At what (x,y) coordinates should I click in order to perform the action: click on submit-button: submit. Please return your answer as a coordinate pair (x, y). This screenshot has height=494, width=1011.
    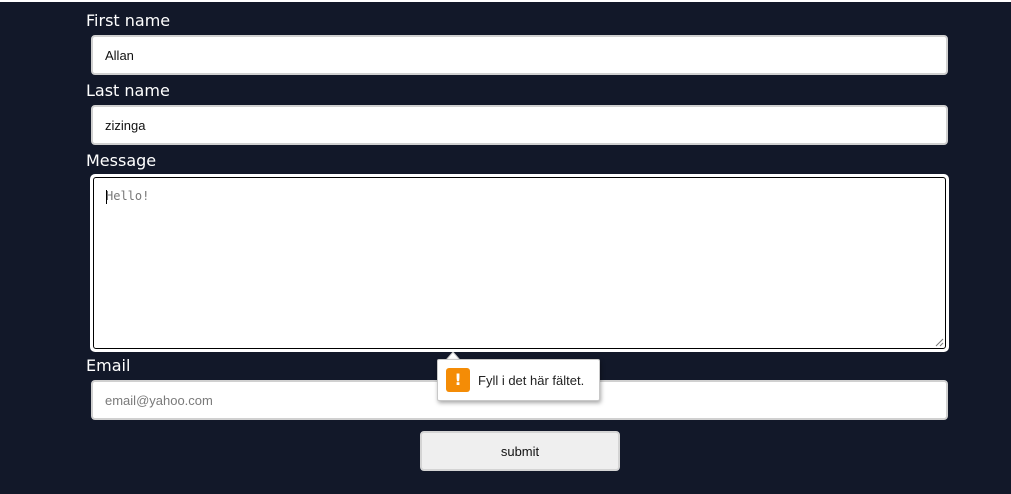
    Looking at the image, I should click on (520, 451).